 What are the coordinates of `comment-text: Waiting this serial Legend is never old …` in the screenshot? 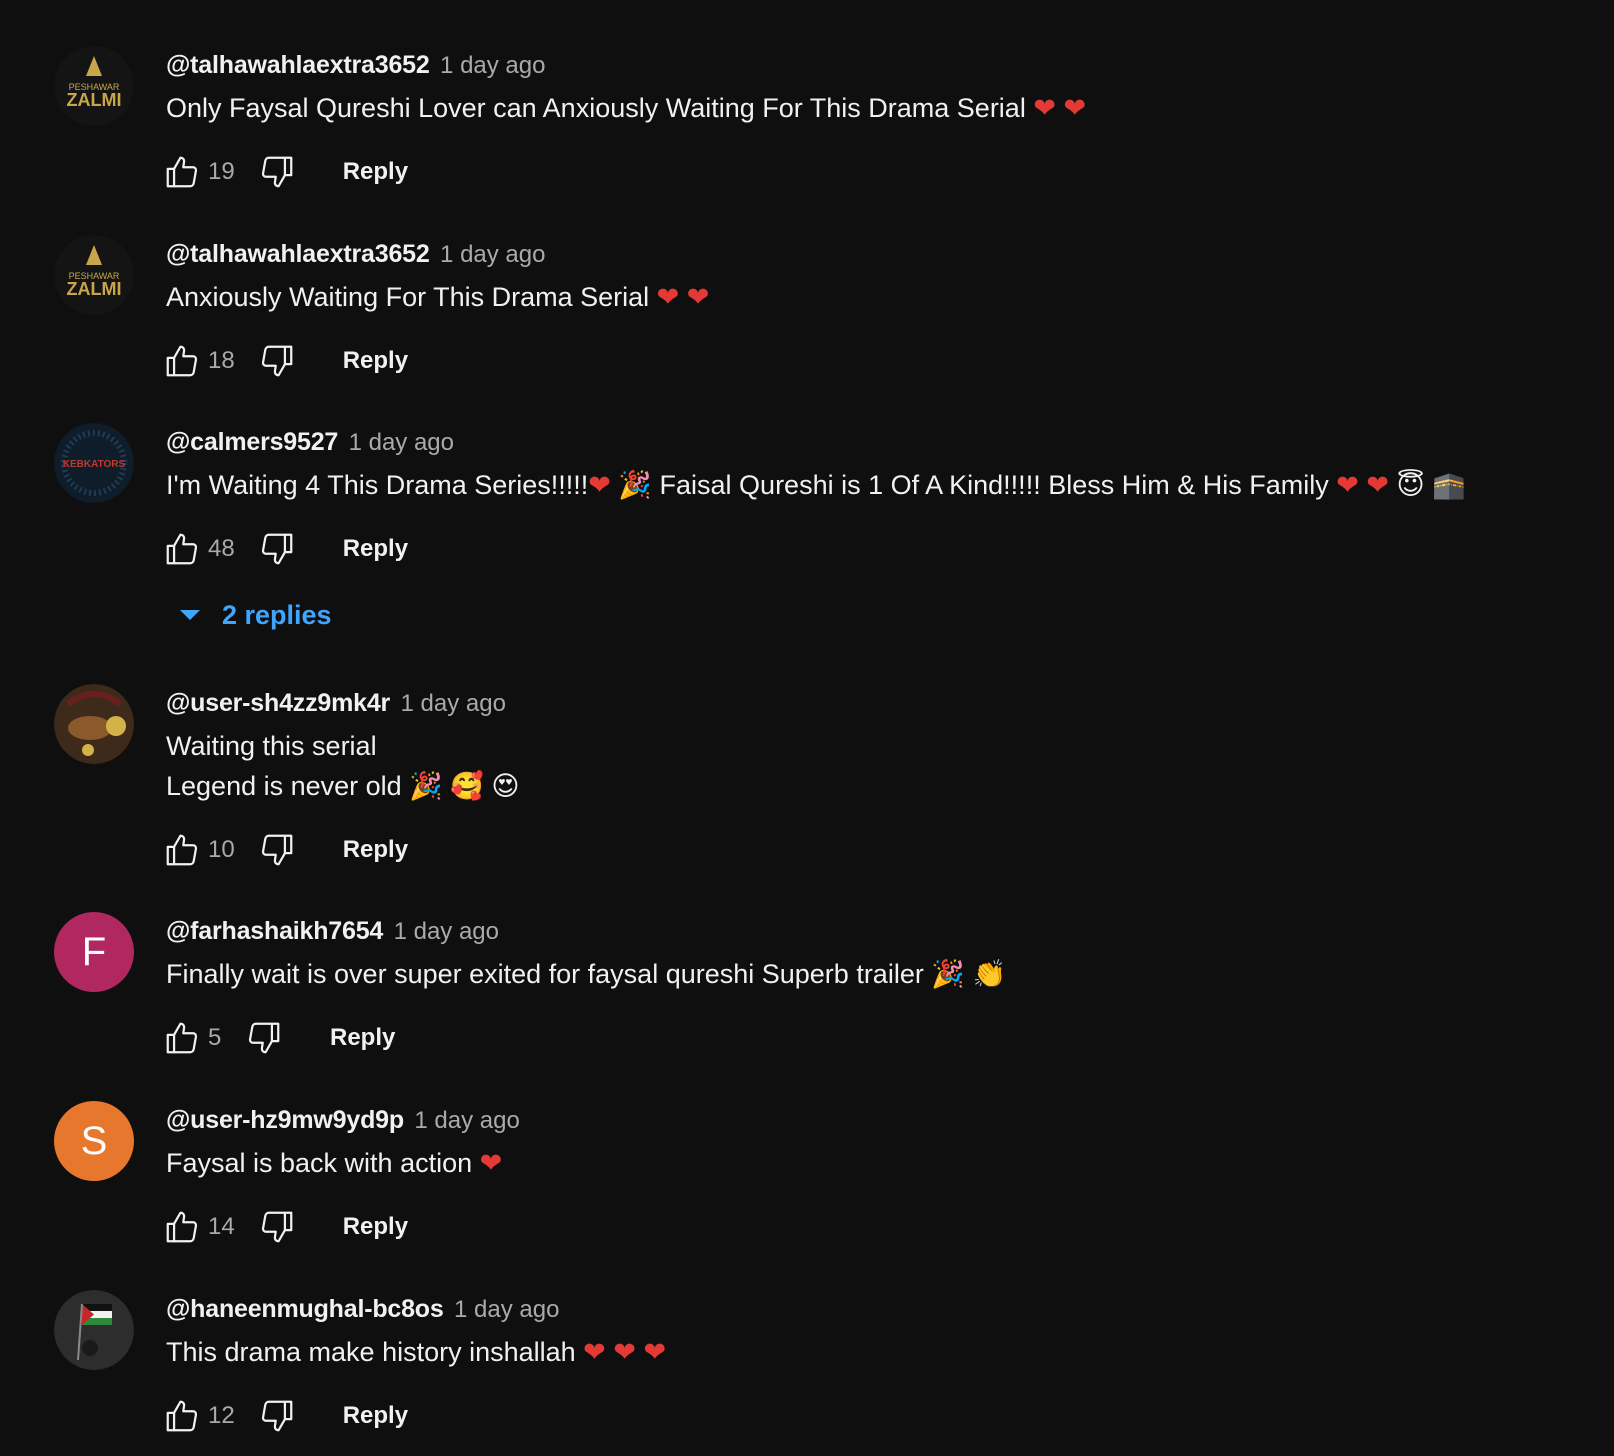 It's located at (343, 766).